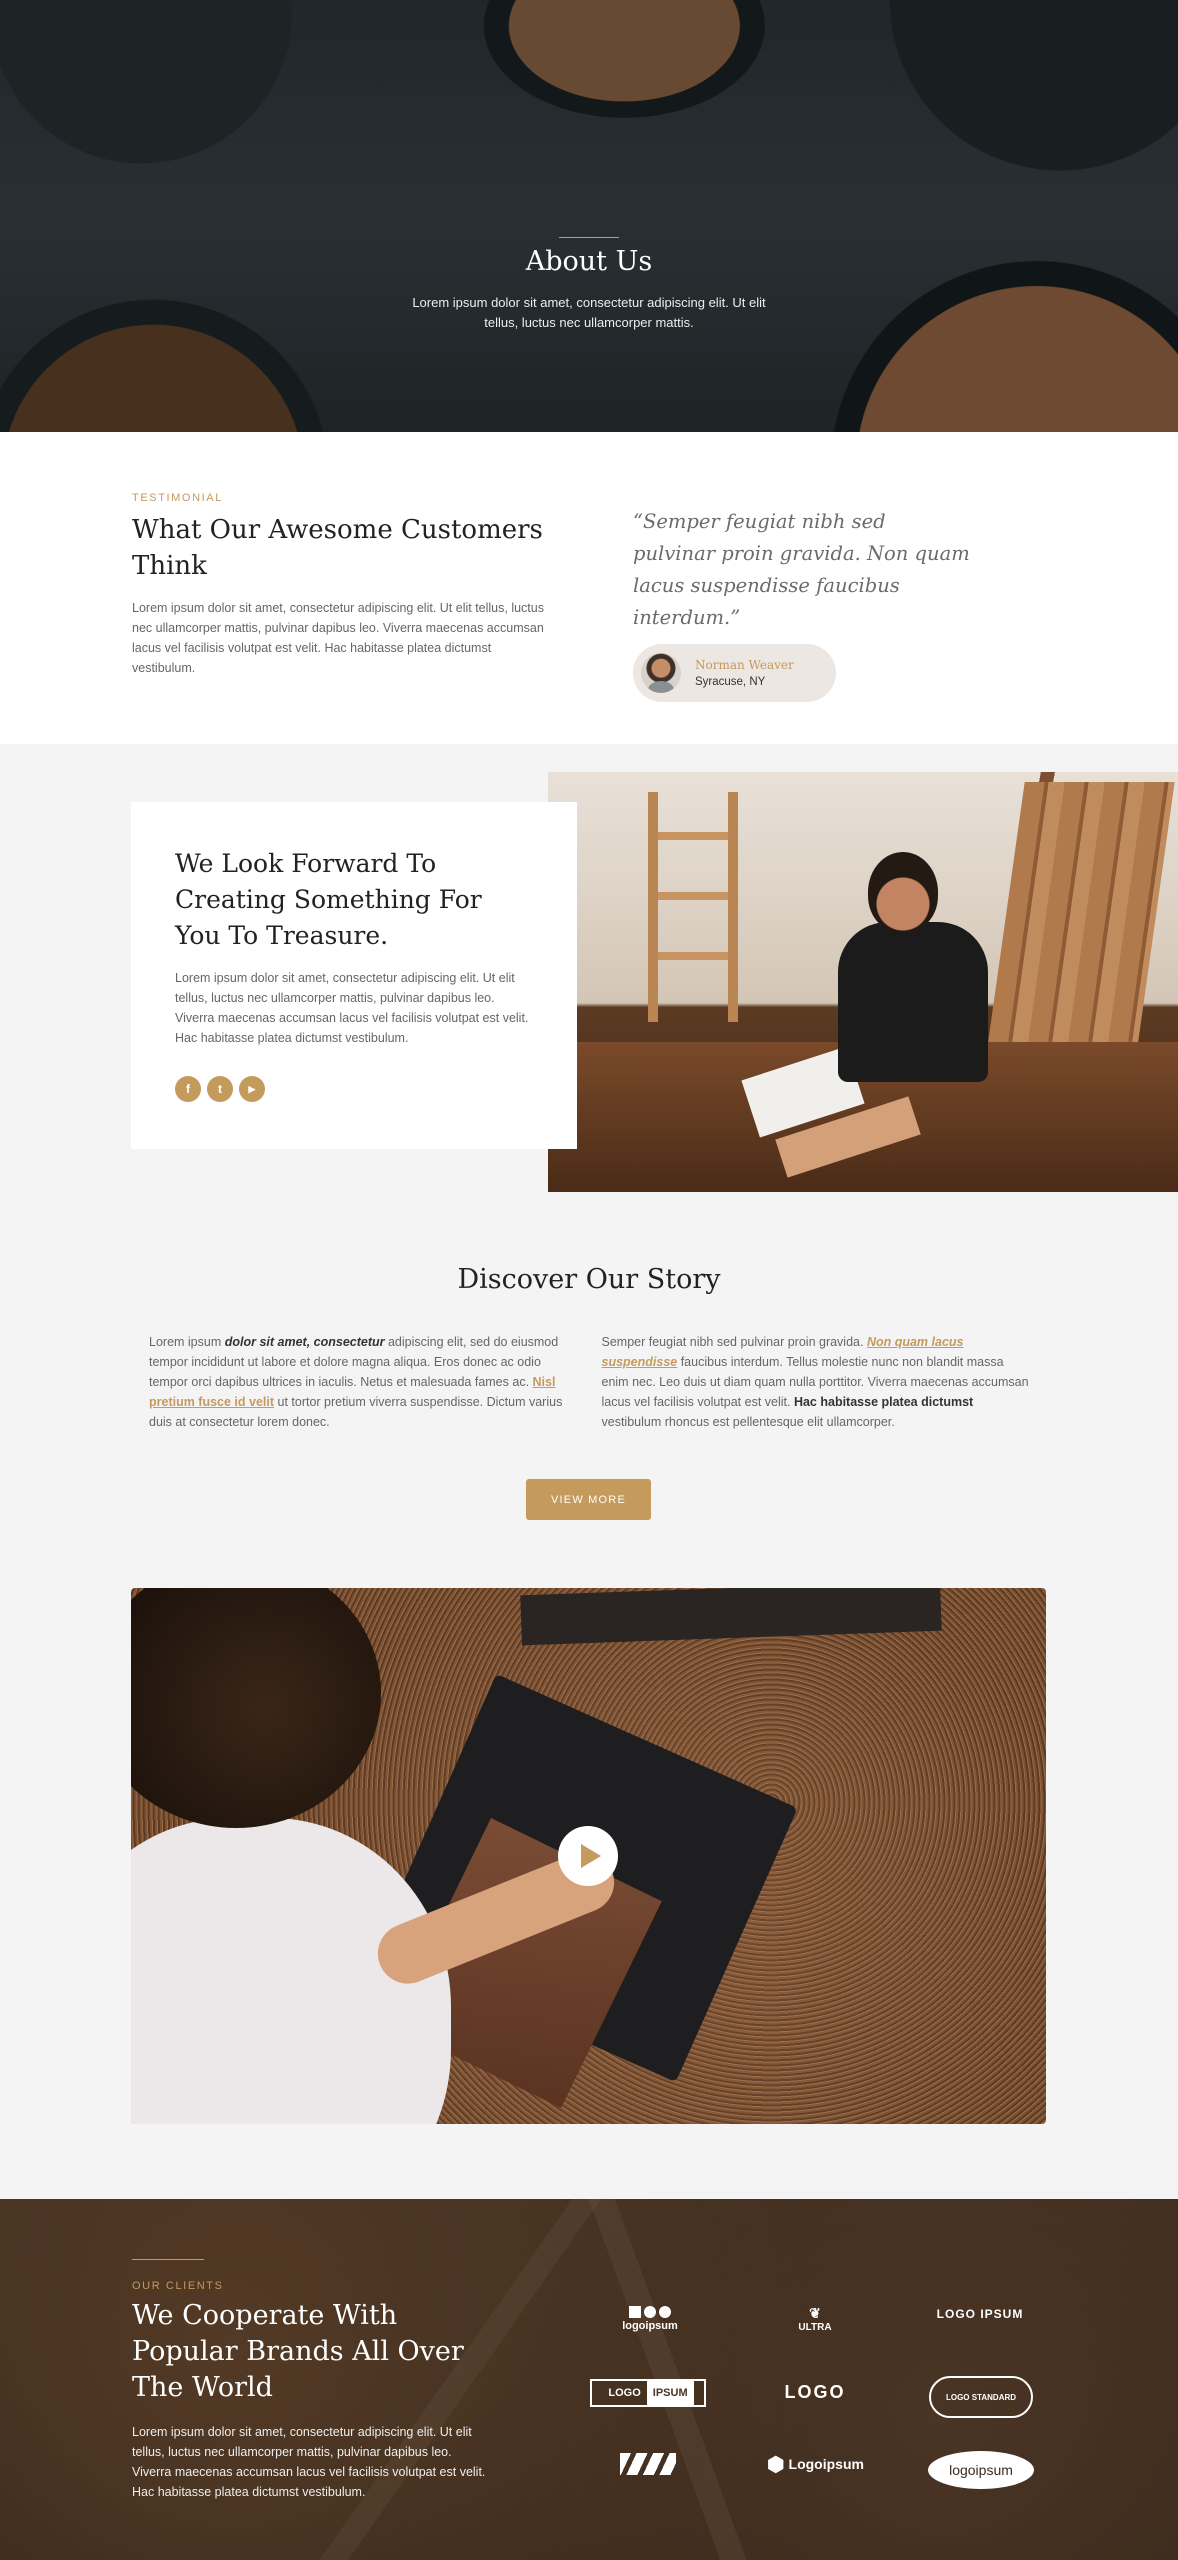 This screenshot has width=1178, height=2560. I want to click on clients-eyebrow: OUR CLIENTS, so click(178, 2286).